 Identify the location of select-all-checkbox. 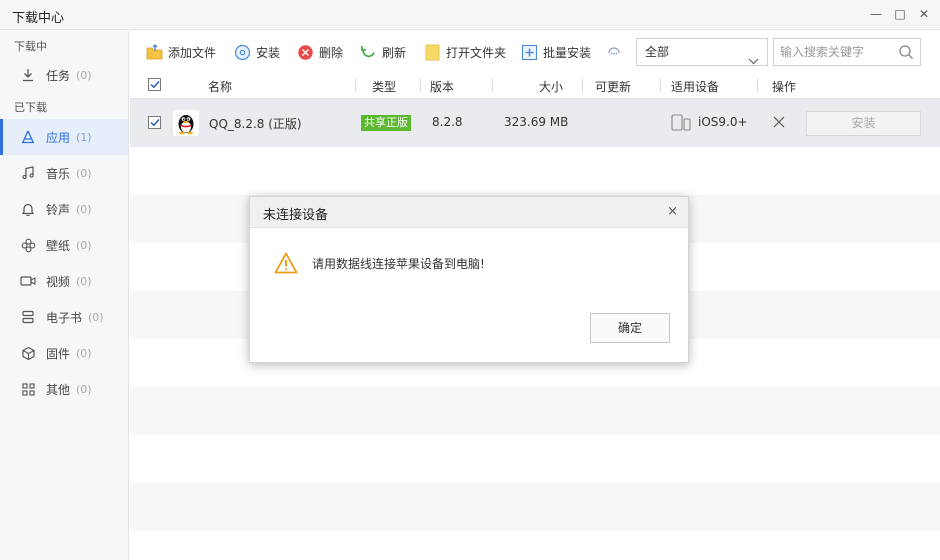
(154, 84).